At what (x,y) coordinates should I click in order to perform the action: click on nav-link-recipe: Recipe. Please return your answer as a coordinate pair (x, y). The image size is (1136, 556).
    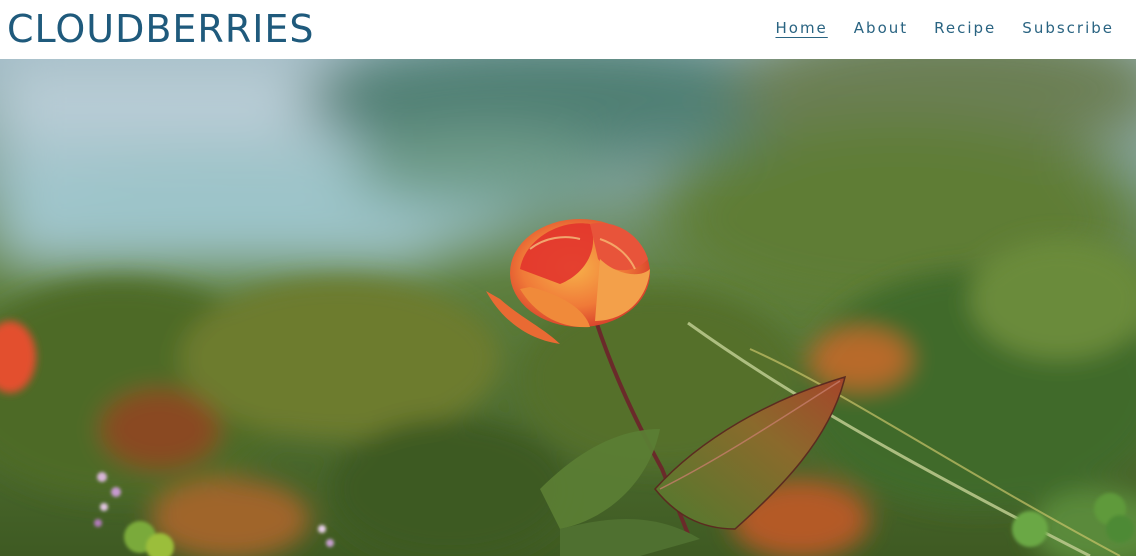
    Looking at the image, I should click on (965, 28).